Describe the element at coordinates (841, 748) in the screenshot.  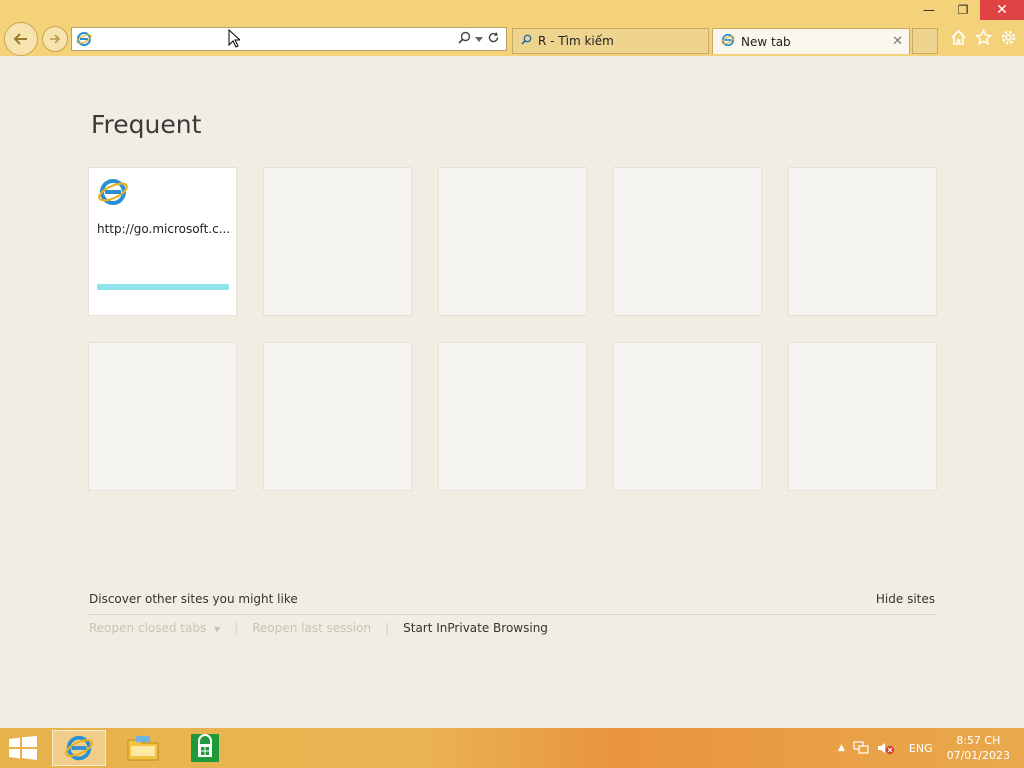
I see `show-hidden-icons-icon: ▲` at that location.